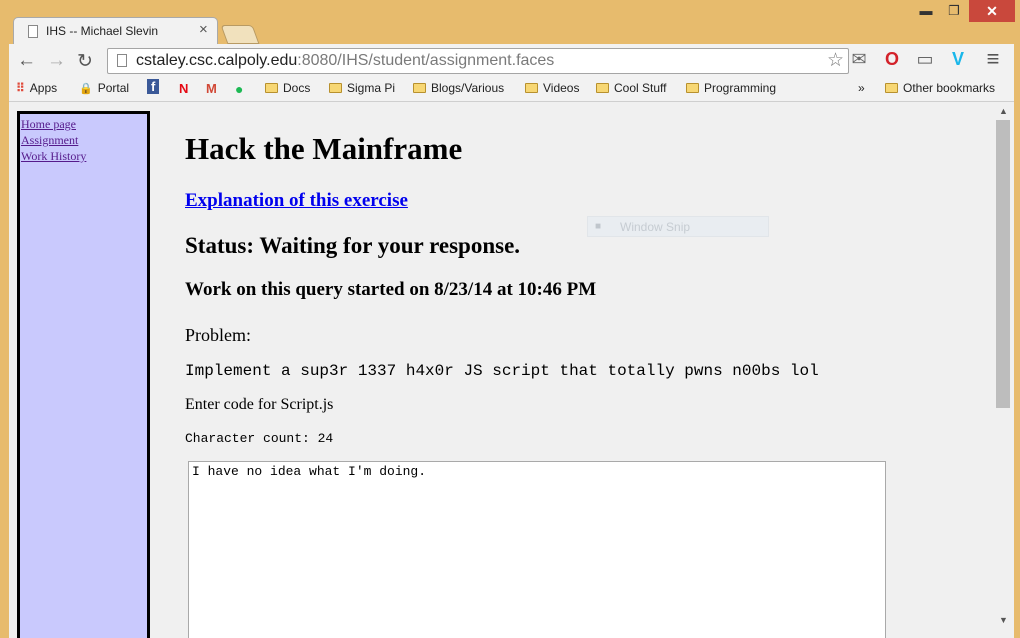  What do you see at coordinates (240, 34) in the screenshot?
I see `new-tab-button` at bounding box center [240, 34].